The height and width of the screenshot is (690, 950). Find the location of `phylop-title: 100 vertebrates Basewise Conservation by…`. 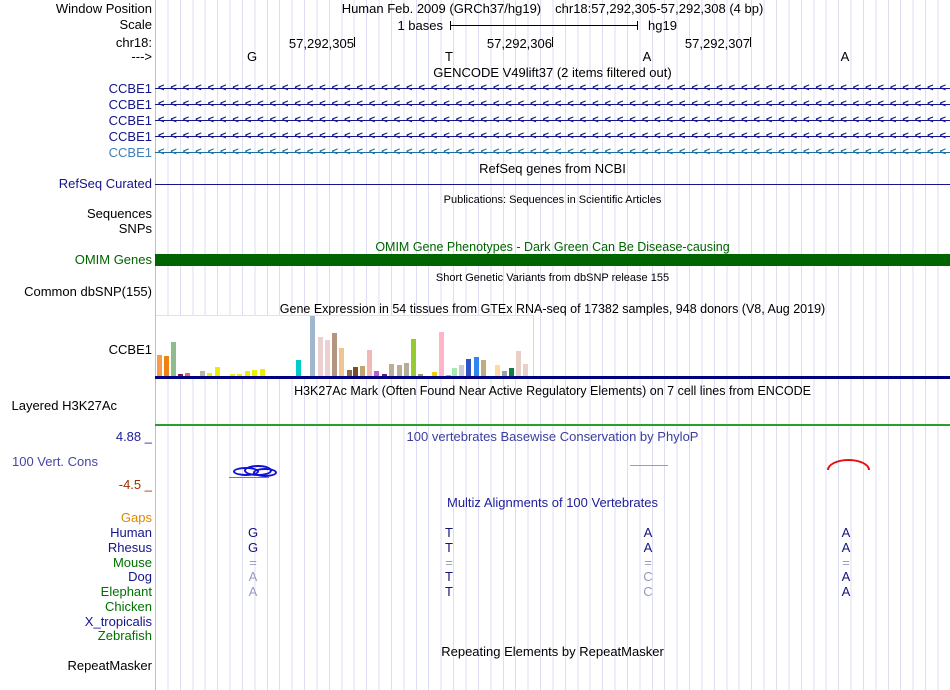

phylop-title: 100 vertebrates Basewise Conservation by… is located at coordinates (552, 436).